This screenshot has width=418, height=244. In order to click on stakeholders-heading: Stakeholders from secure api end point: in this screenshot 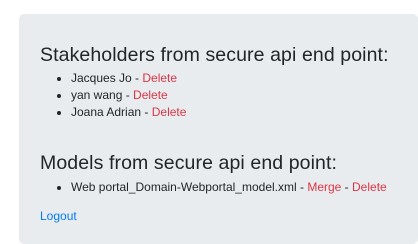, I will do `click(214, 55)`.